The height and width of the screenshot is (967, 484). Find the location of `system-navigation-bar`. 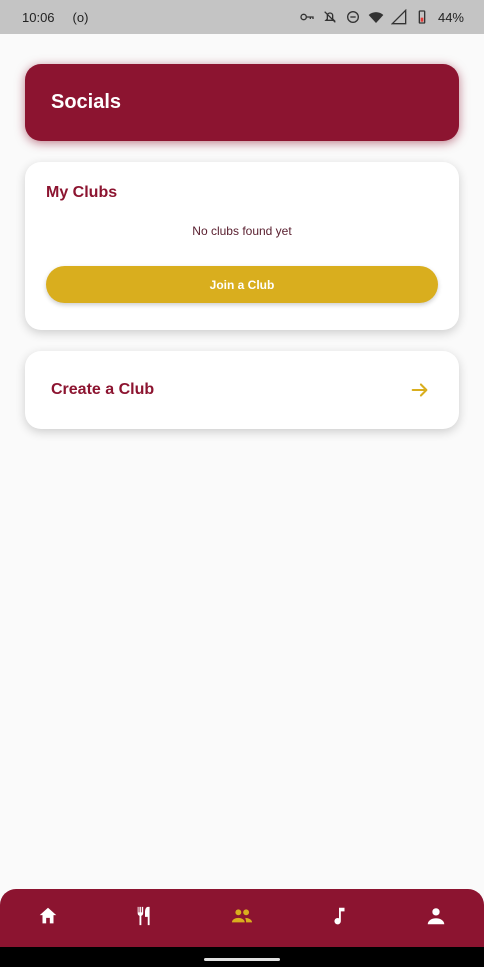

system-navigation-bar is located at coordinates (242, 957).